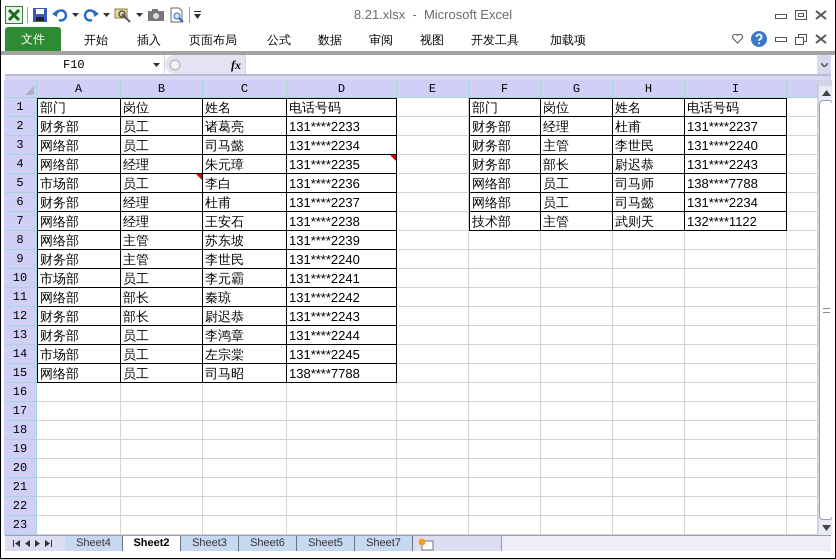 Image resolution: width=836 pixels, height=559 pixels. I want to click on sheet-tab: Sheet2, so click(152, 543).